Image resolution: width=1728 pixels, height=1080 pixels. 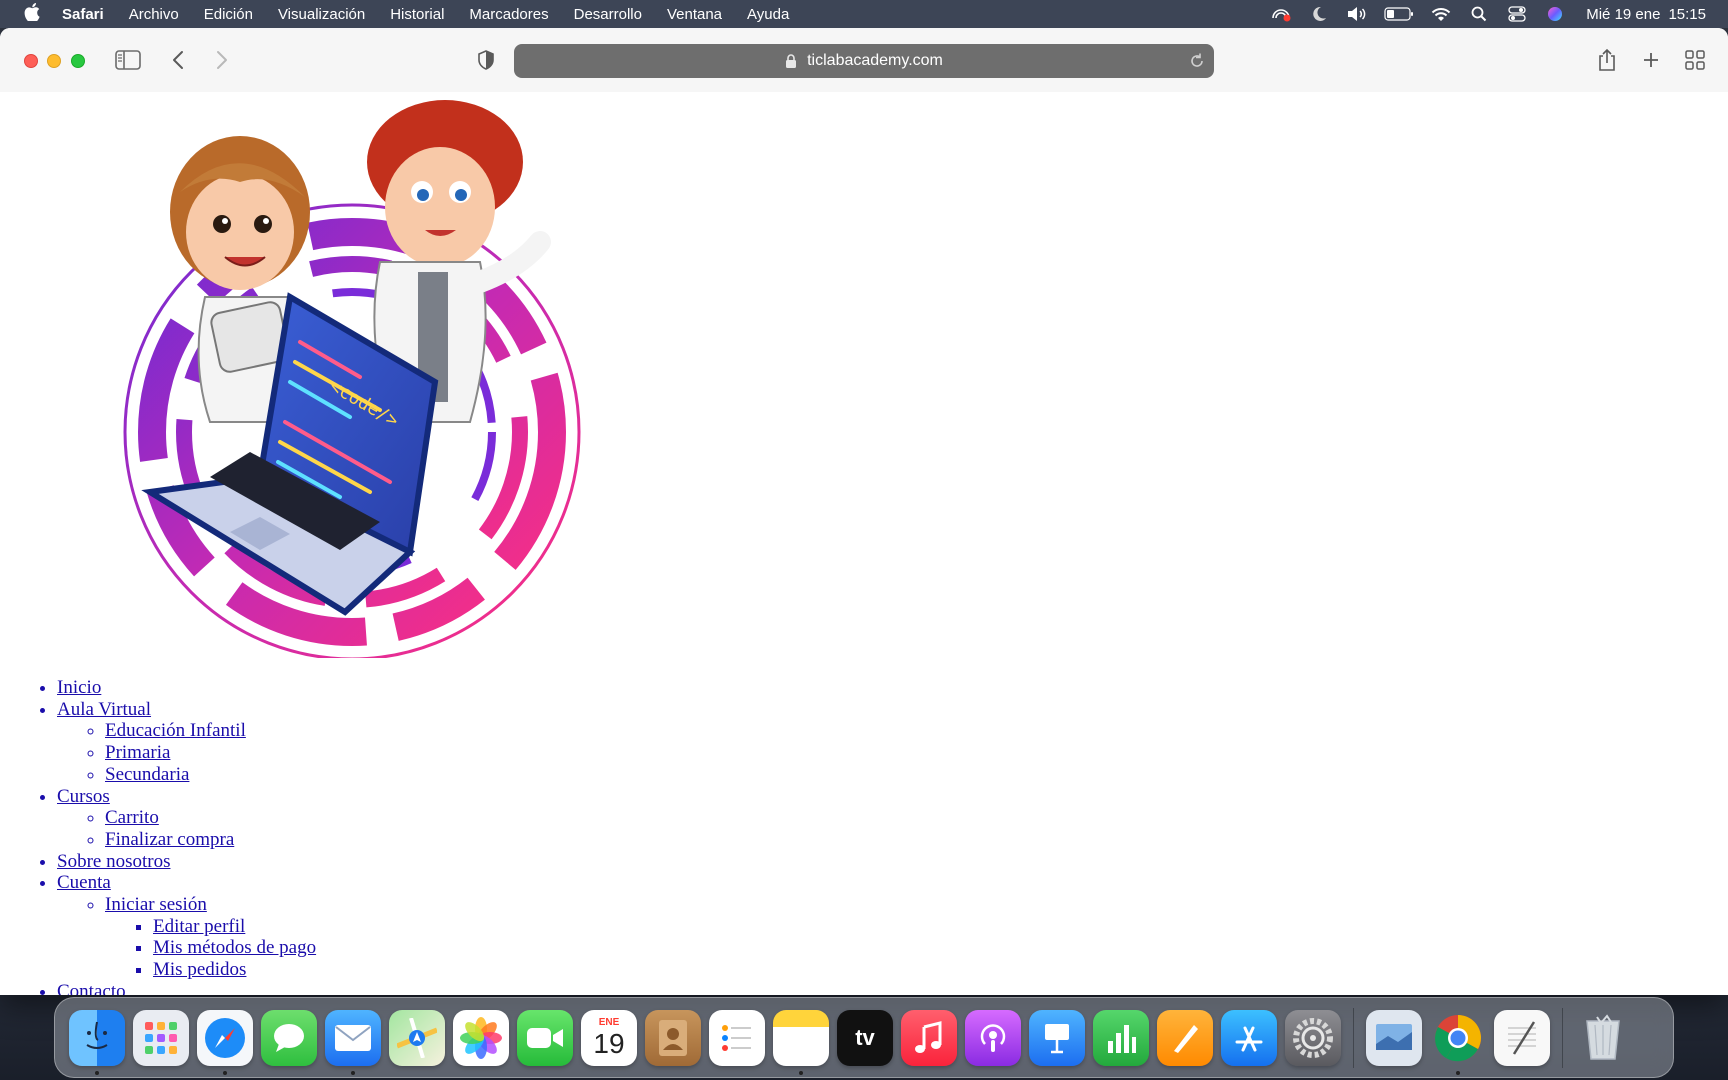 What do you see at coordinates (210, 753) in the screenshot?
I see `nav-item-primaria: Primaria` at bounding box center [210, 753].